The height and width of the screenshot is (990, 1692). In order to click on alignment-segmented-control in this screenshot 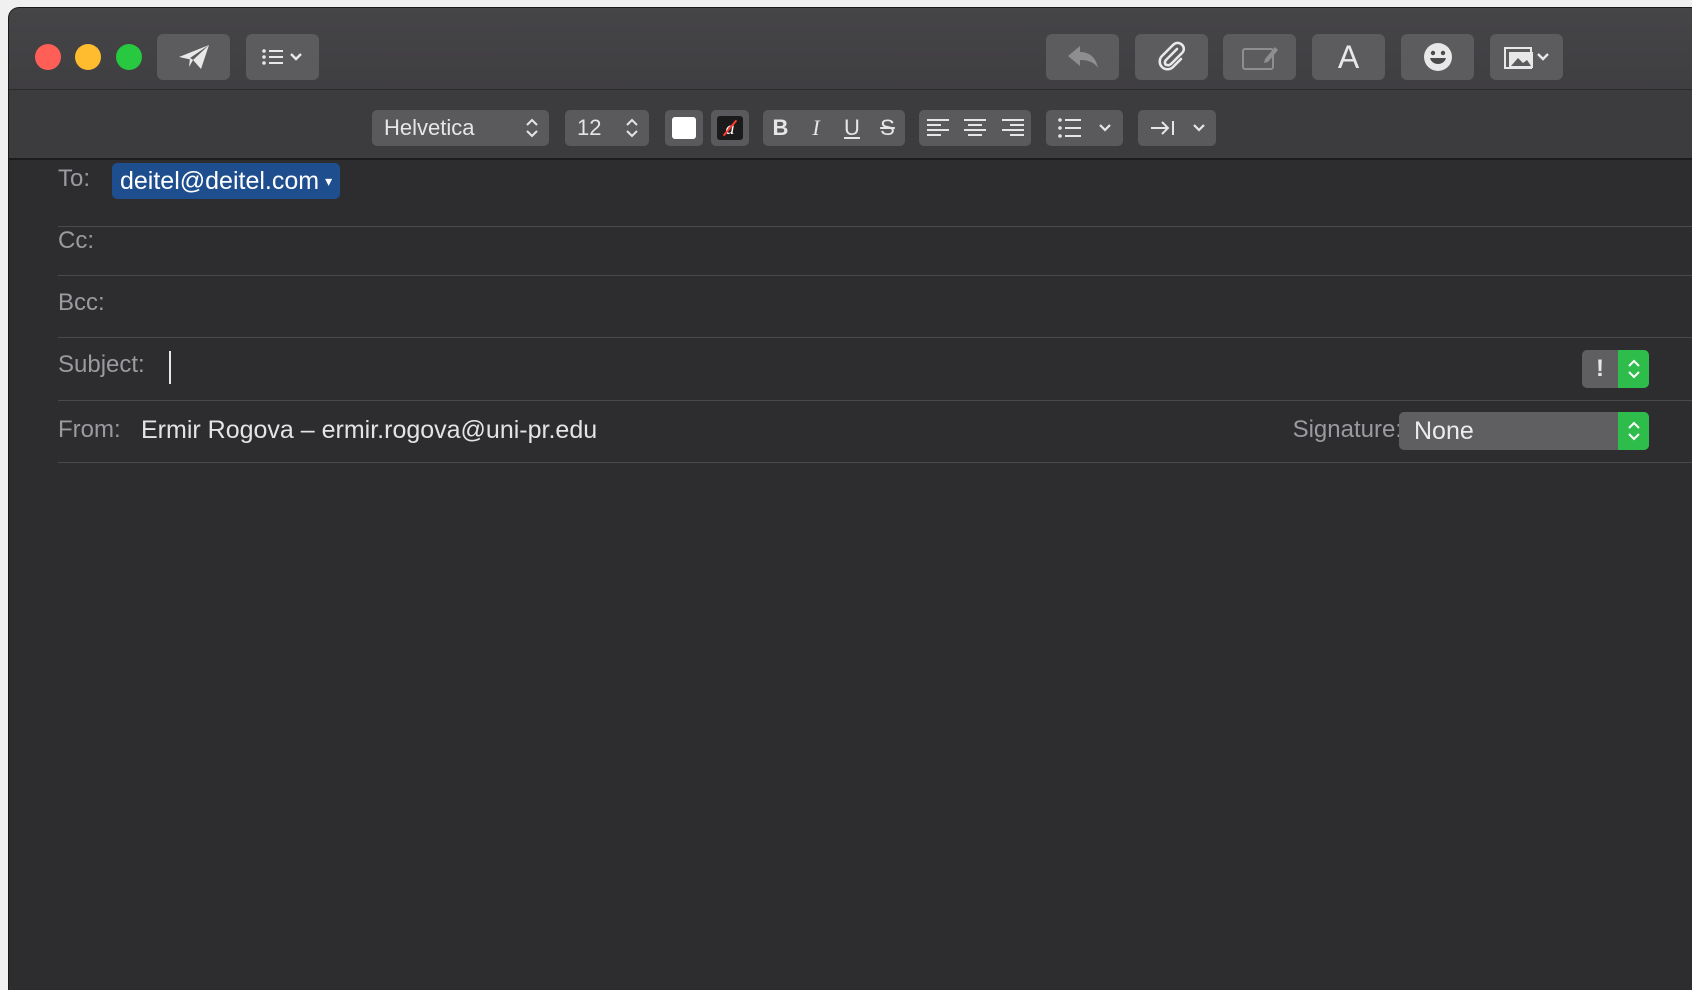, I will do `click(975, 128)`.